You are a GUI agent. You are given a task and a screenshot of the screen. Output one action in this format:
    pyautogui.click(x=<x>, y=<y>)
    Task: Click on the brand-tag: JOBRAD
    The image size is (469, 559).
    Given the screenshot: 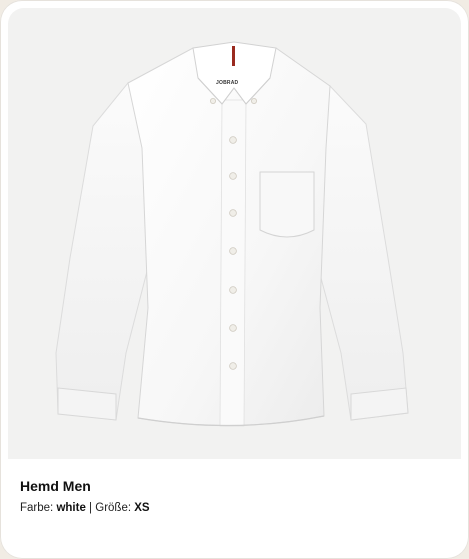 What is the action you would take?
    pyautogui.click(x=227, y=83)
    